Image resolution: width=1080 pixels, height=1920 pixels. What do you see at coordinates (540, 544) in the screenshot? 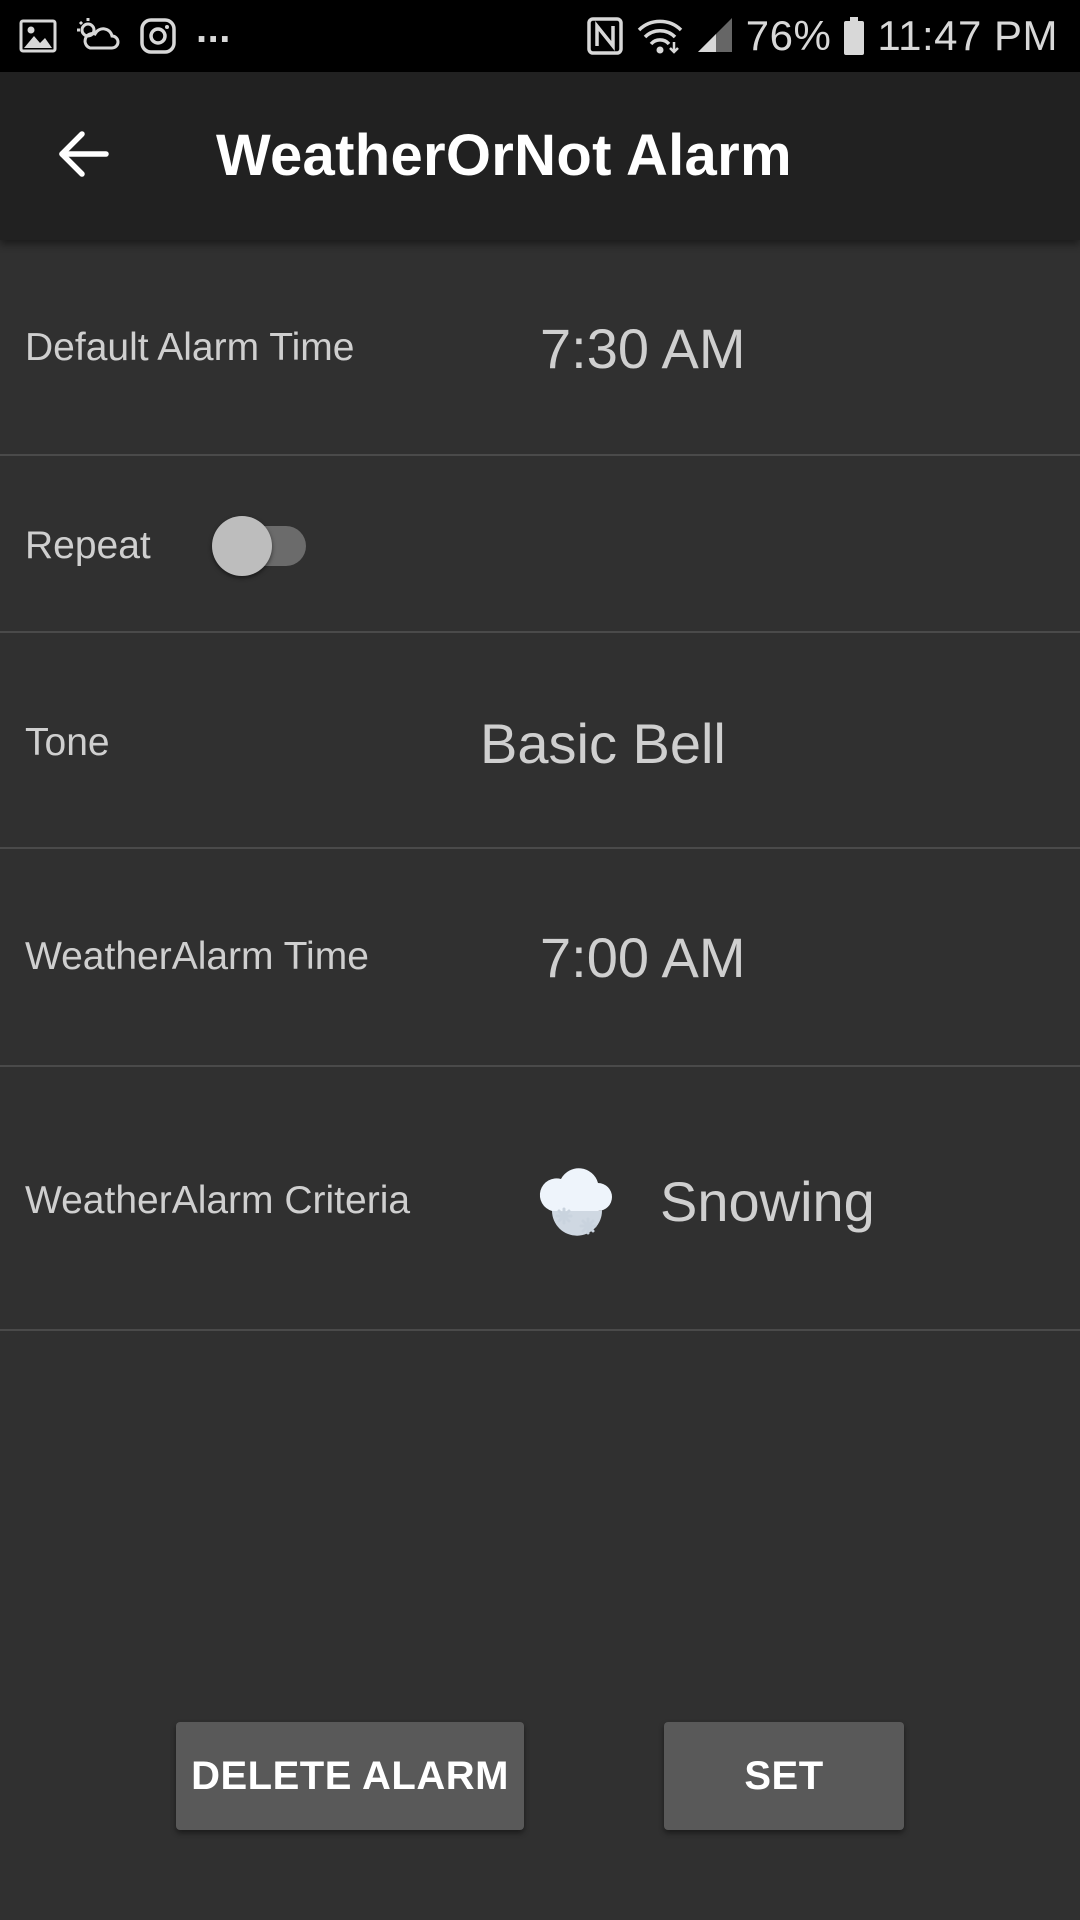
I see `repeat-row: Repeat` at bounding box center [540, 544].